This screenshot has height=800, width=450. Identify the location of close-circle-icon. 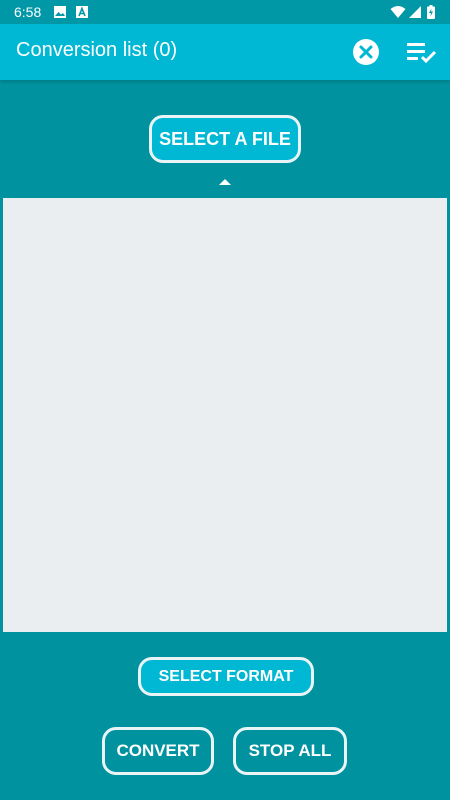
(366, 52).